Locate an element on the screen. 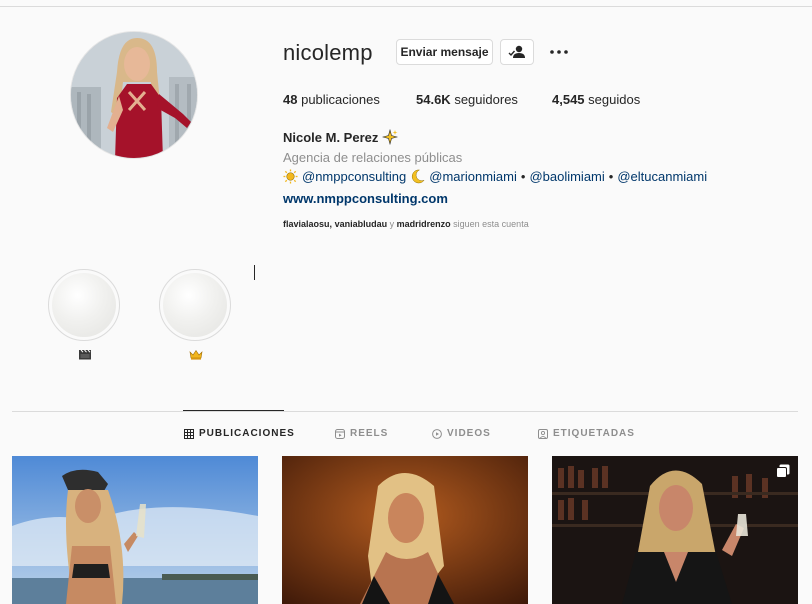  mention-link: @eltucanmiami is located at coordinates (662, 176).